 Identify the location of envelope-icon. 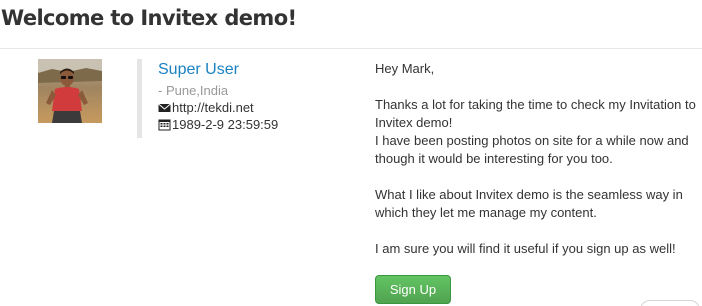
(164, 107).